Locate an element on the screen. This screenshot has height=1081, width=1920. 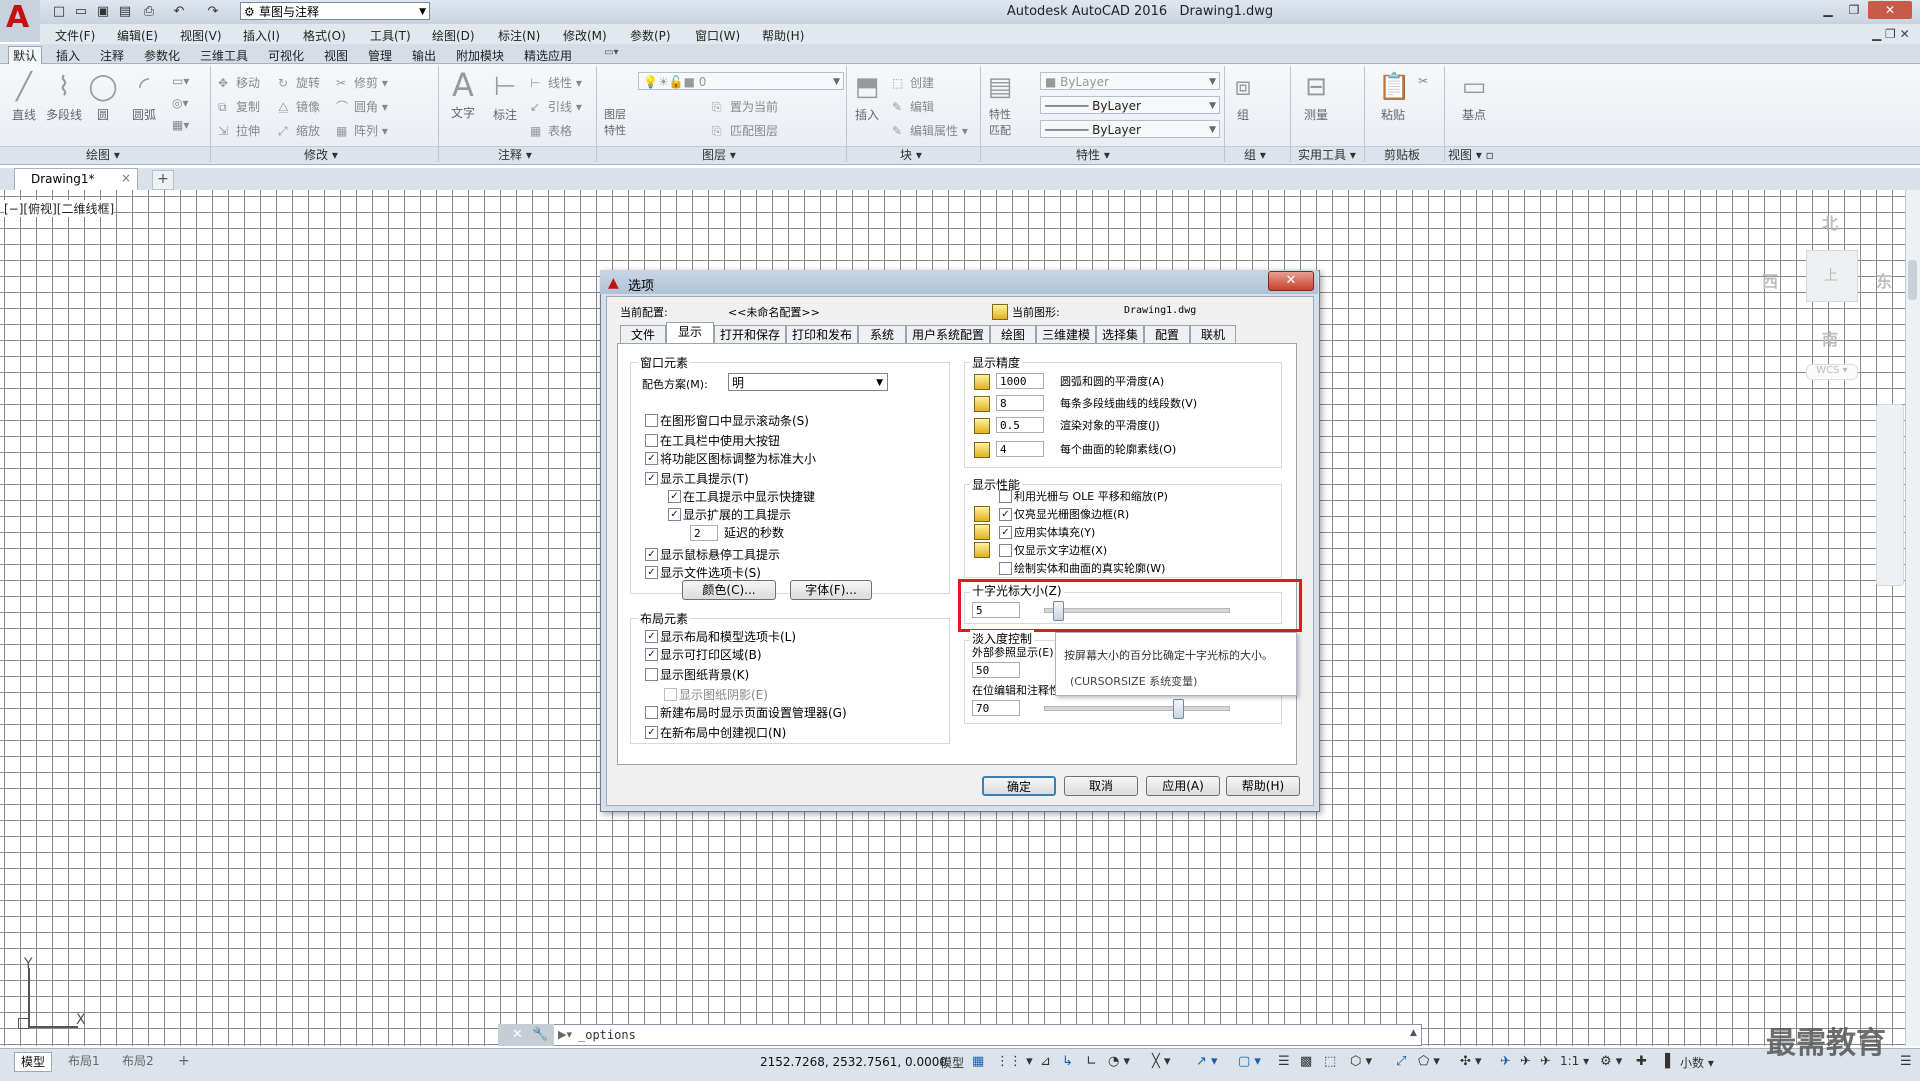
menu-window: 窗口(W) is located at coordinates (717, 35).